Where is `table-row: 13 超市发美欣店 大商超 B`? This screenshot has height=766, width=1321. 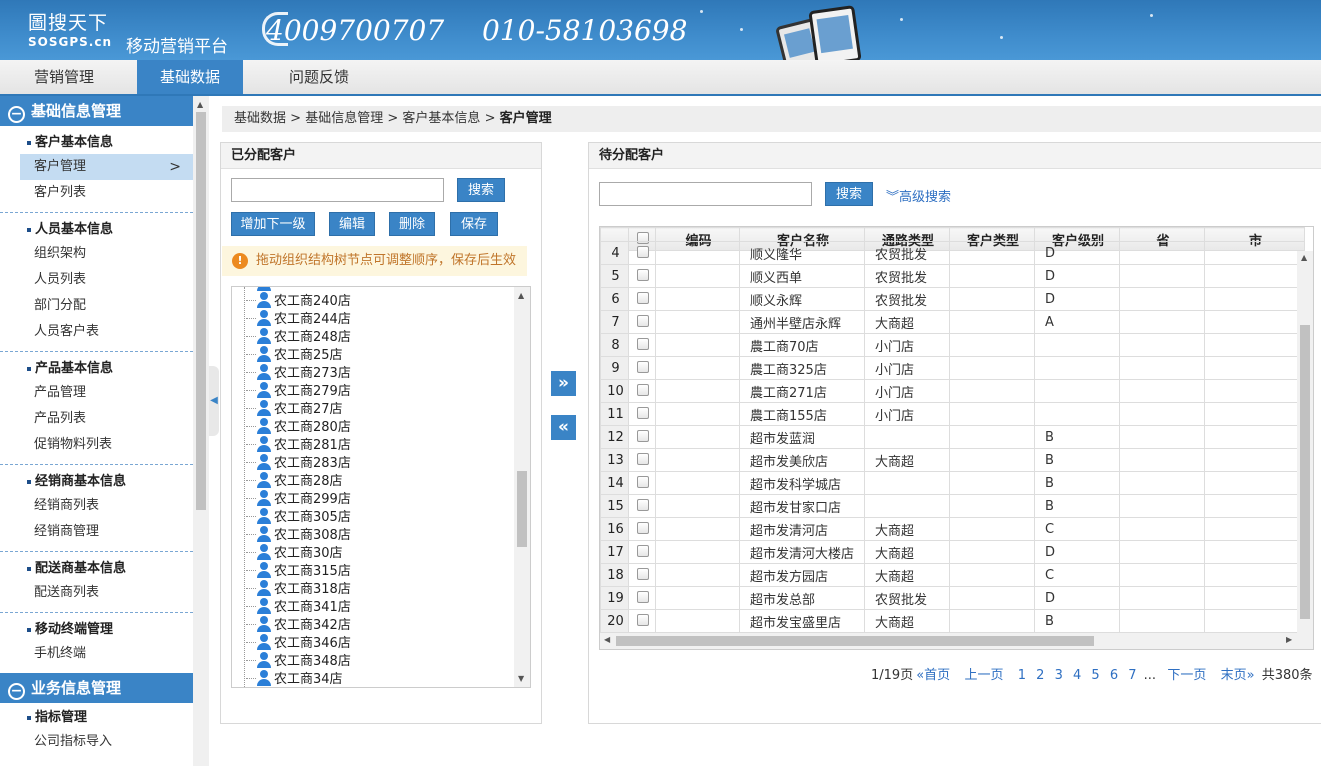 table-row: 13 超市发美欣店 大商超 B is located at coordinates (952, 460).